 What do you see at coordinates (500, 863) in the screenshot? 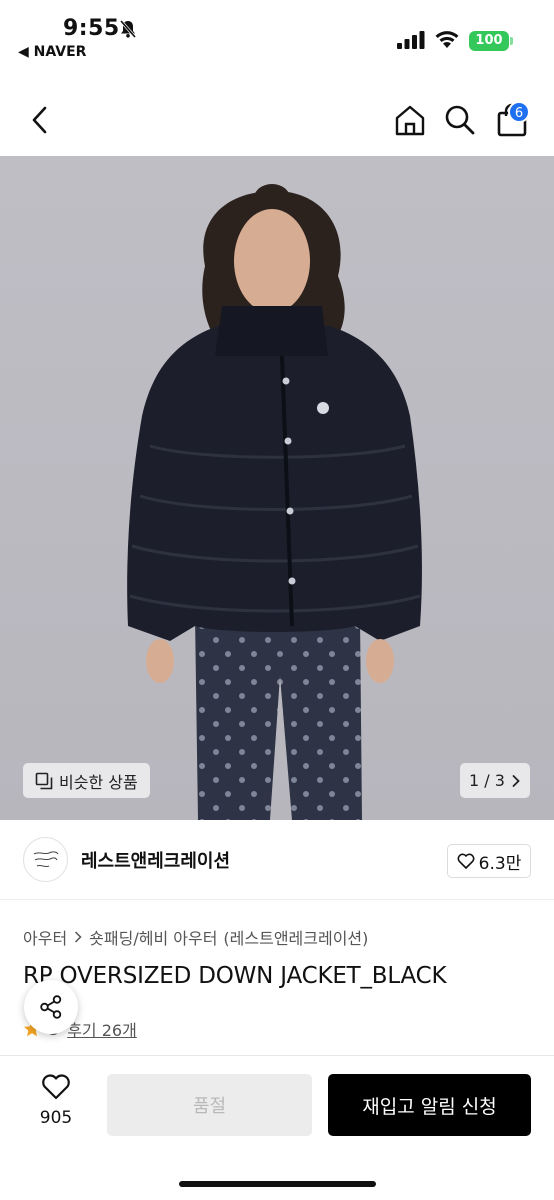
I see `brand-like-count: 6.3만` at bounding box center [500, 863].